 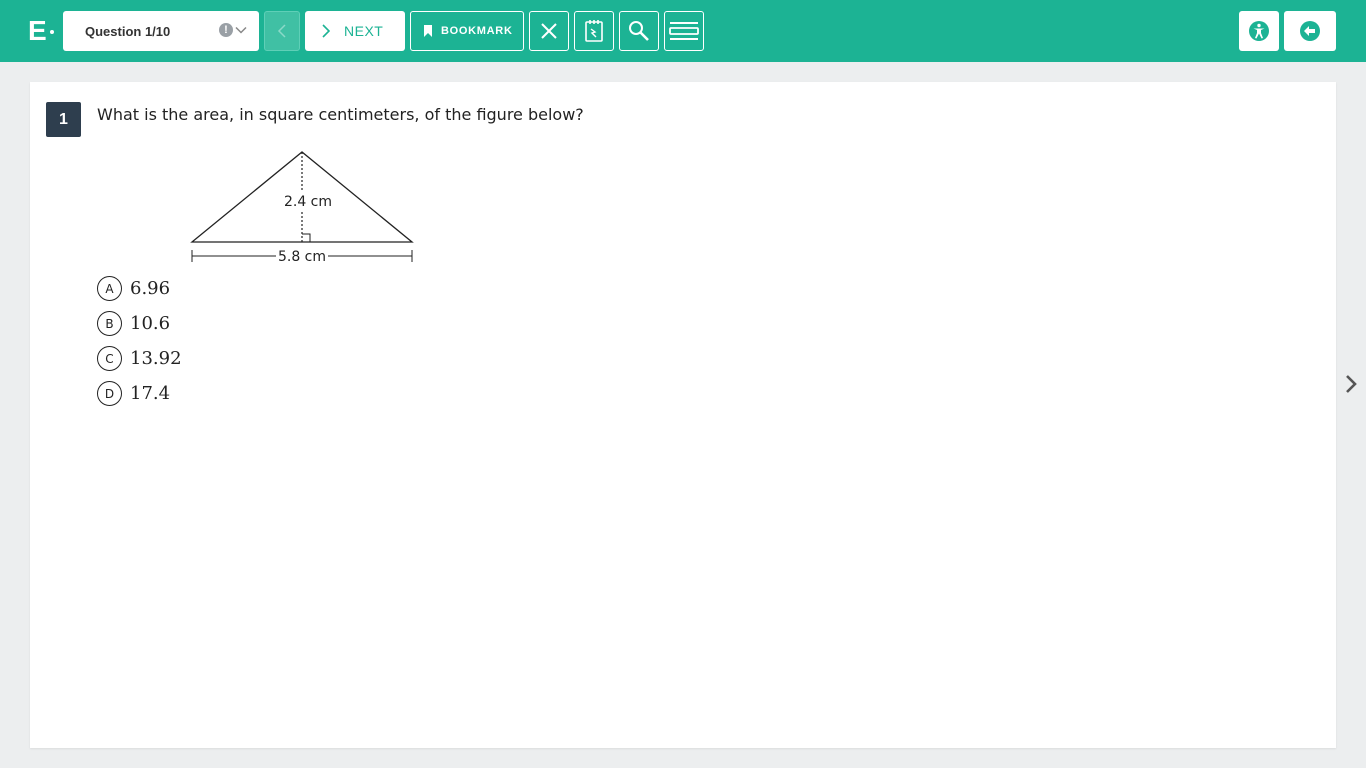 I want to click on choice-letter-a: A, so click(x=109, y=288).